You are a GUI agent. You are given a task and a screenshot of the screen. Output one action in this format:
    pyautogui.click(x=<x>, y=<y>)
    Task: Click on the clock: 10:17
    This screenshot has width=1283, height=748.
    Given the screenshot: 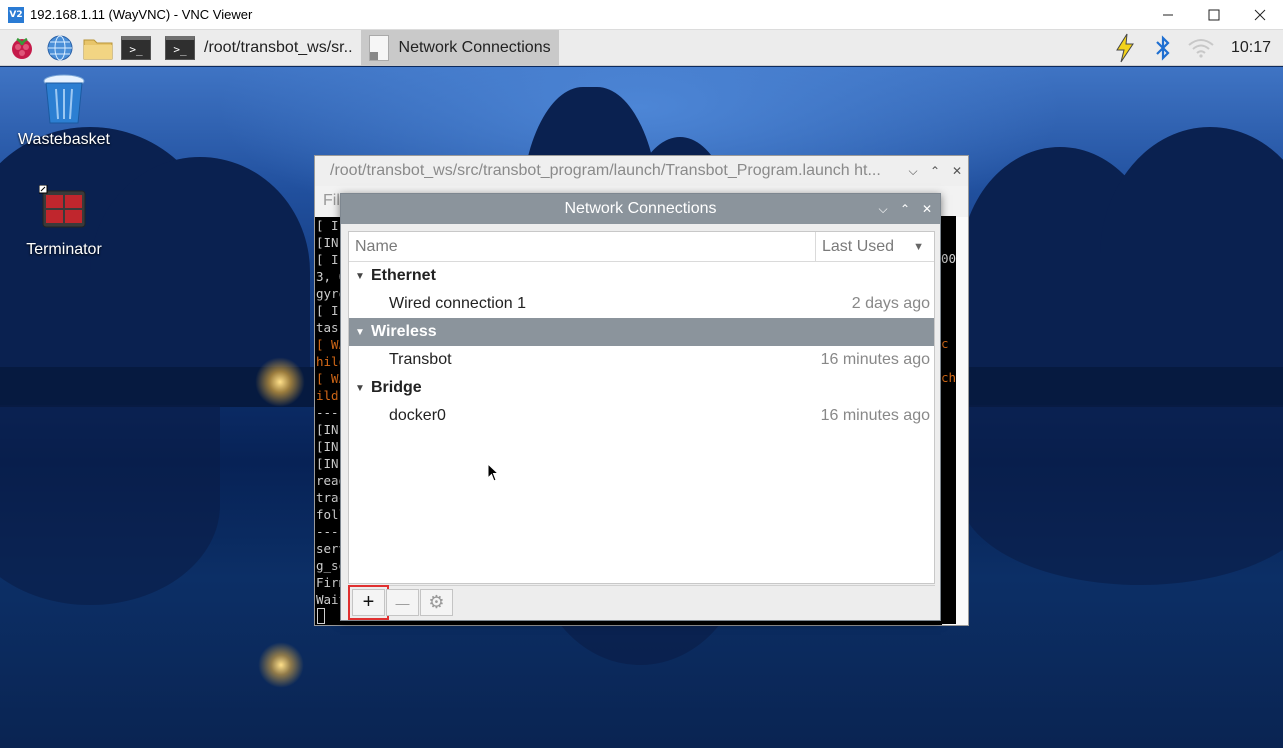 What is the action you would take?
    pyautogui.click(x=1251, y=48)
    